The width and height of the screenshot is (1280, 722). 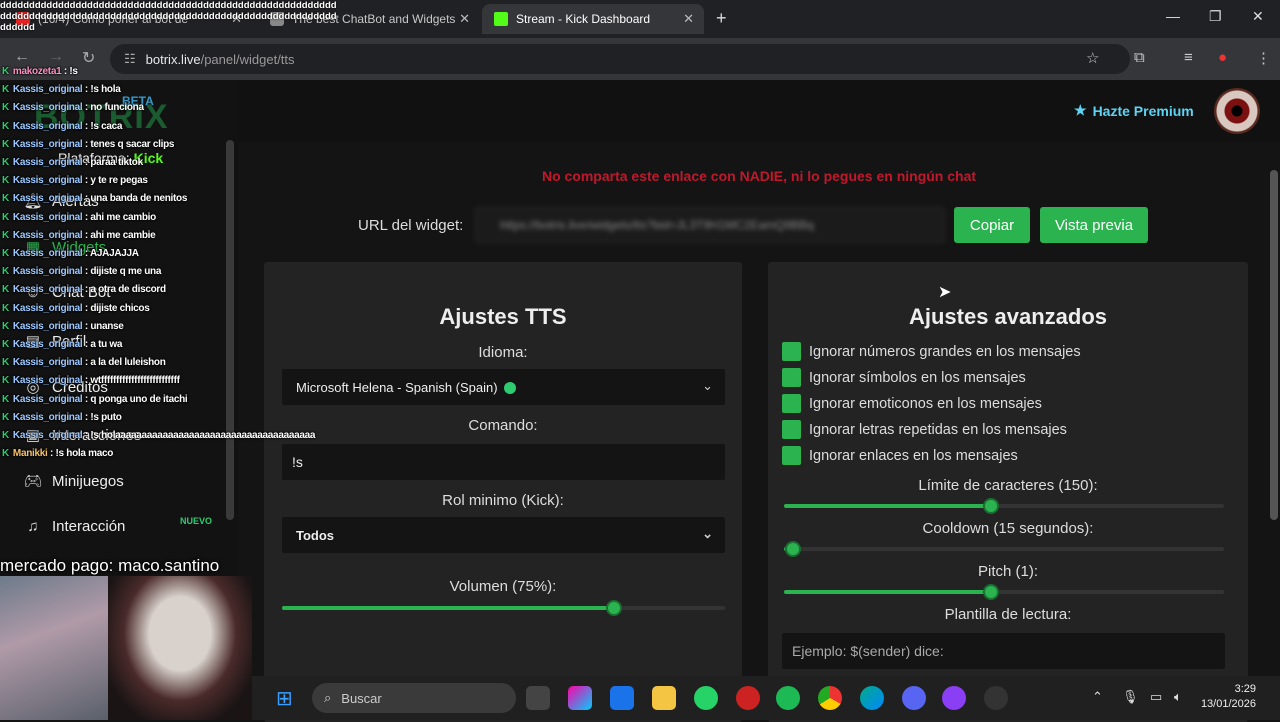 I want to click on profile-icon: ●, so click(x=1222, y=57).